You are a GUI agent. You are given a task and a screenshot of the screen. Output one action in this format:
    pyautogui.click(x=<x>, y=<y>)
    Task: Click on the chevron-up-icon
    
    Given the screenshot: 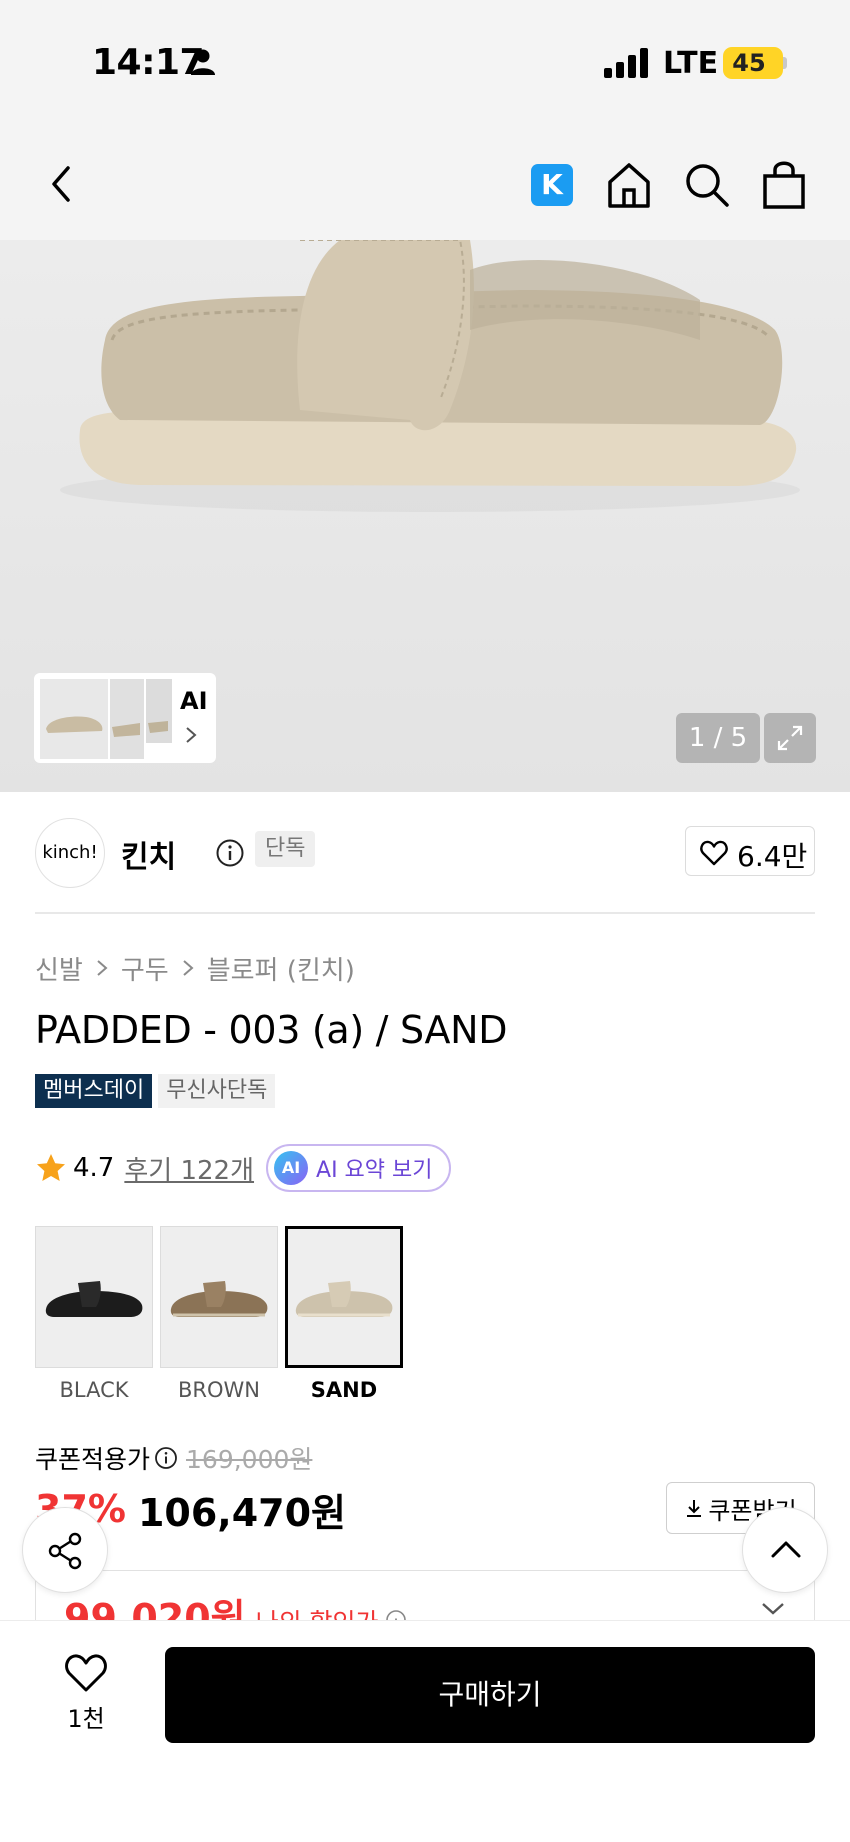 What is the action you would take?
    pyautogui.click(x=786, y=1549)
    